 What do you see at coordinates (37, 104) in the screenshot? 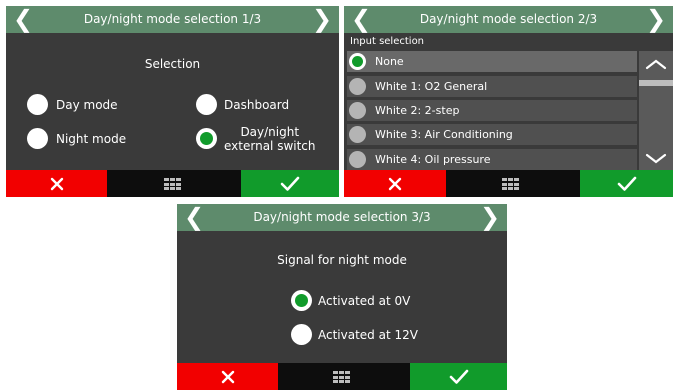
I see `radio-day-mode` at bounding box center [37, 104].